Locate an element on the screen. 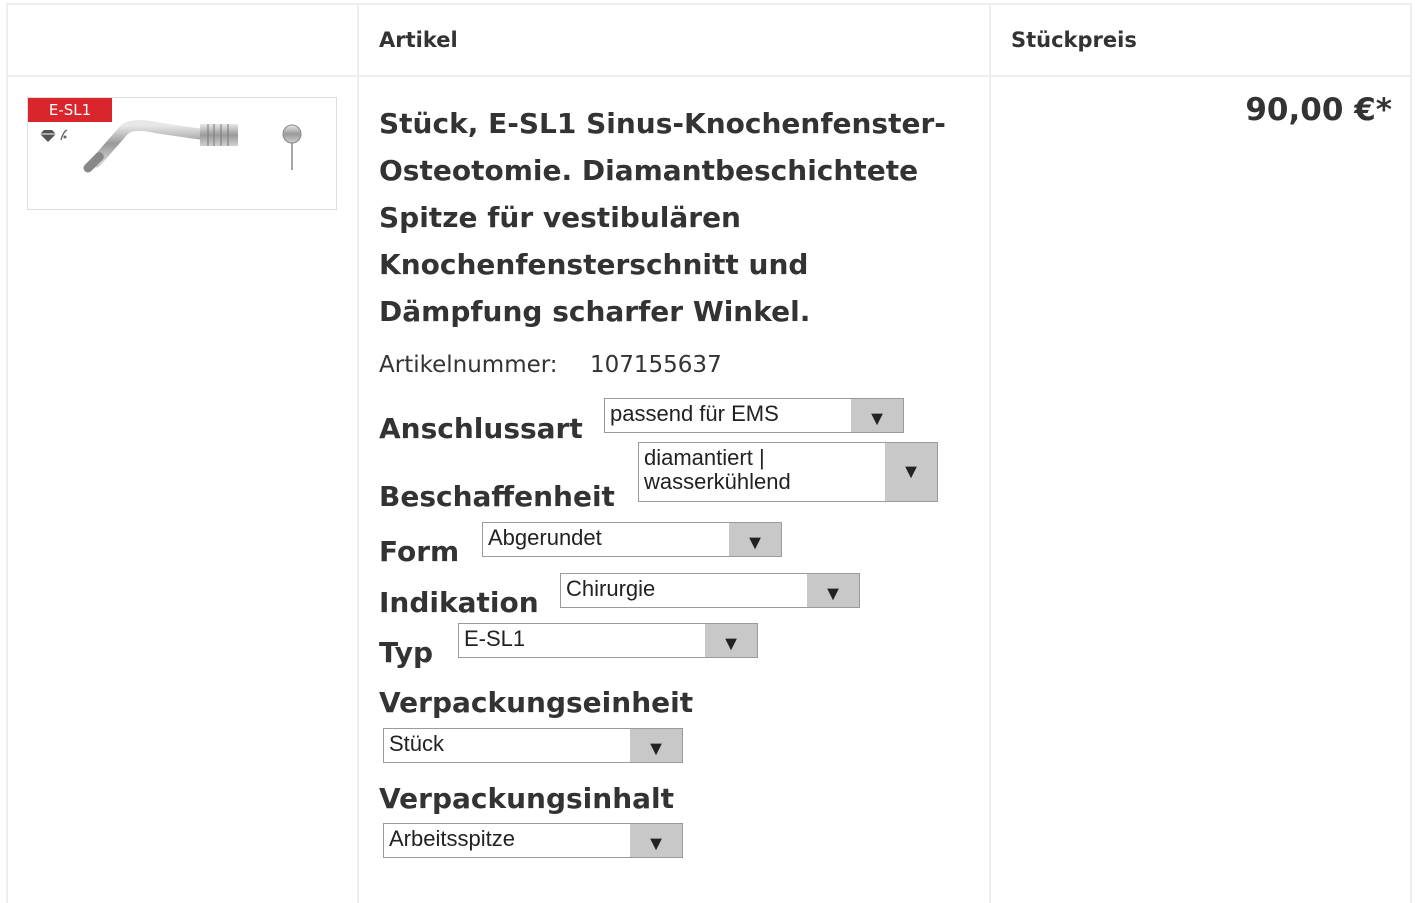 This screenshot has width=1416, height=903. option-label-typ: Typ is located at coordinates (406, 652).